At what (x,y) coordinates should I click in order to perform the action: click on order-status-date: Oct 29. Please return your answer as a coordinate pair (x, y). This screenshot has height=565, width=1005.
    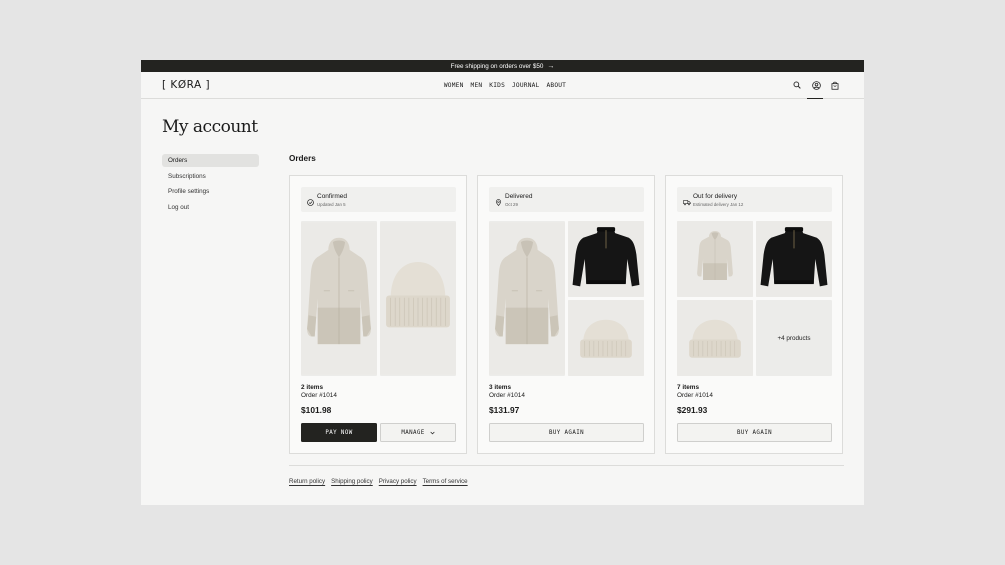
    Looking at the image, I should click on (511, 204).